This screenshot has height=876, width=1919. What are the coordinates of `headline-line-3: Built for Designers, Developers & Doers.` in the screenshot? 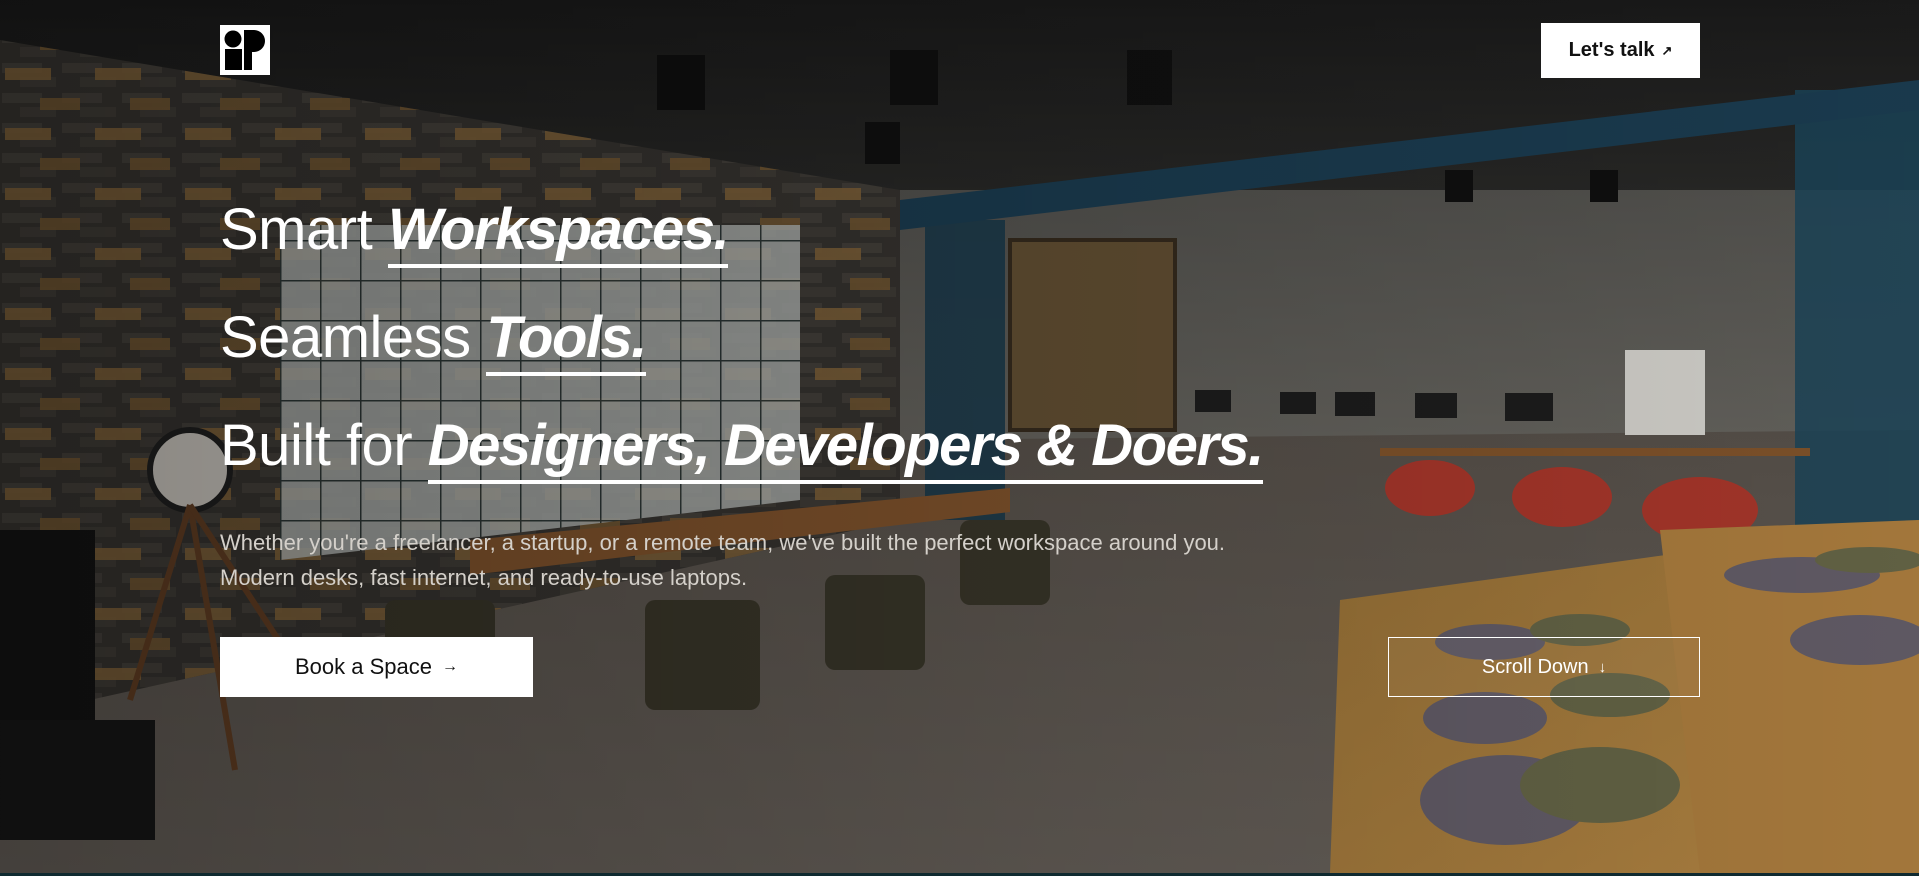 It's located at (742, 446).